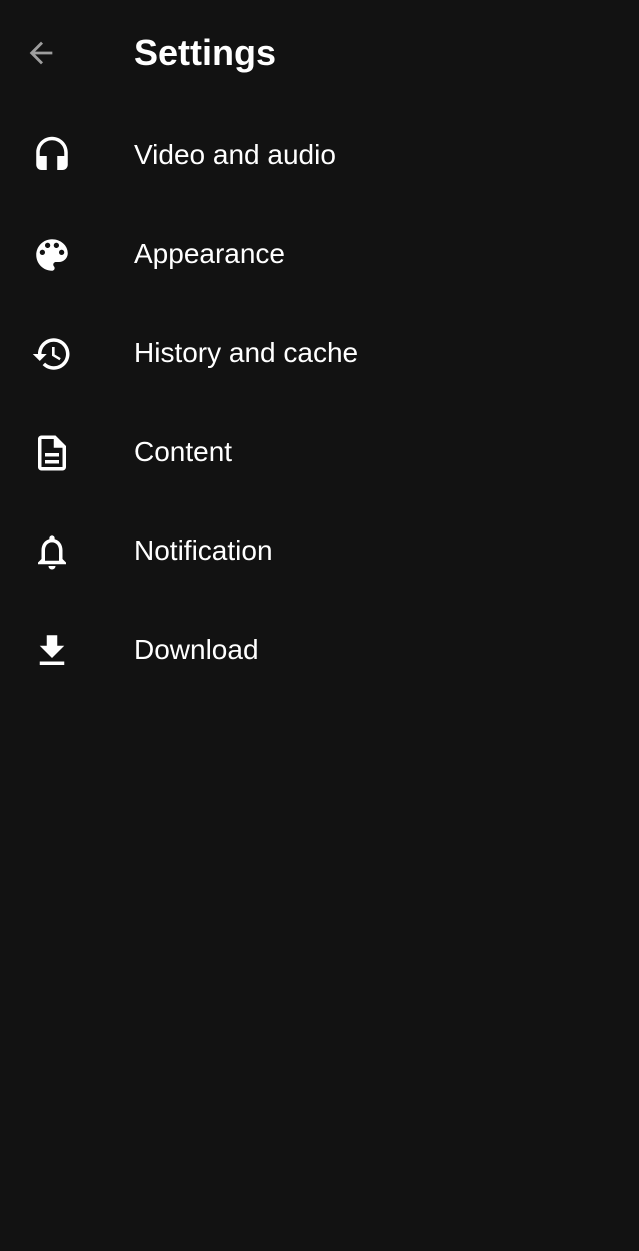  I want to click on settings-item-video-and-audio: Video and audio, so click(319, 155).